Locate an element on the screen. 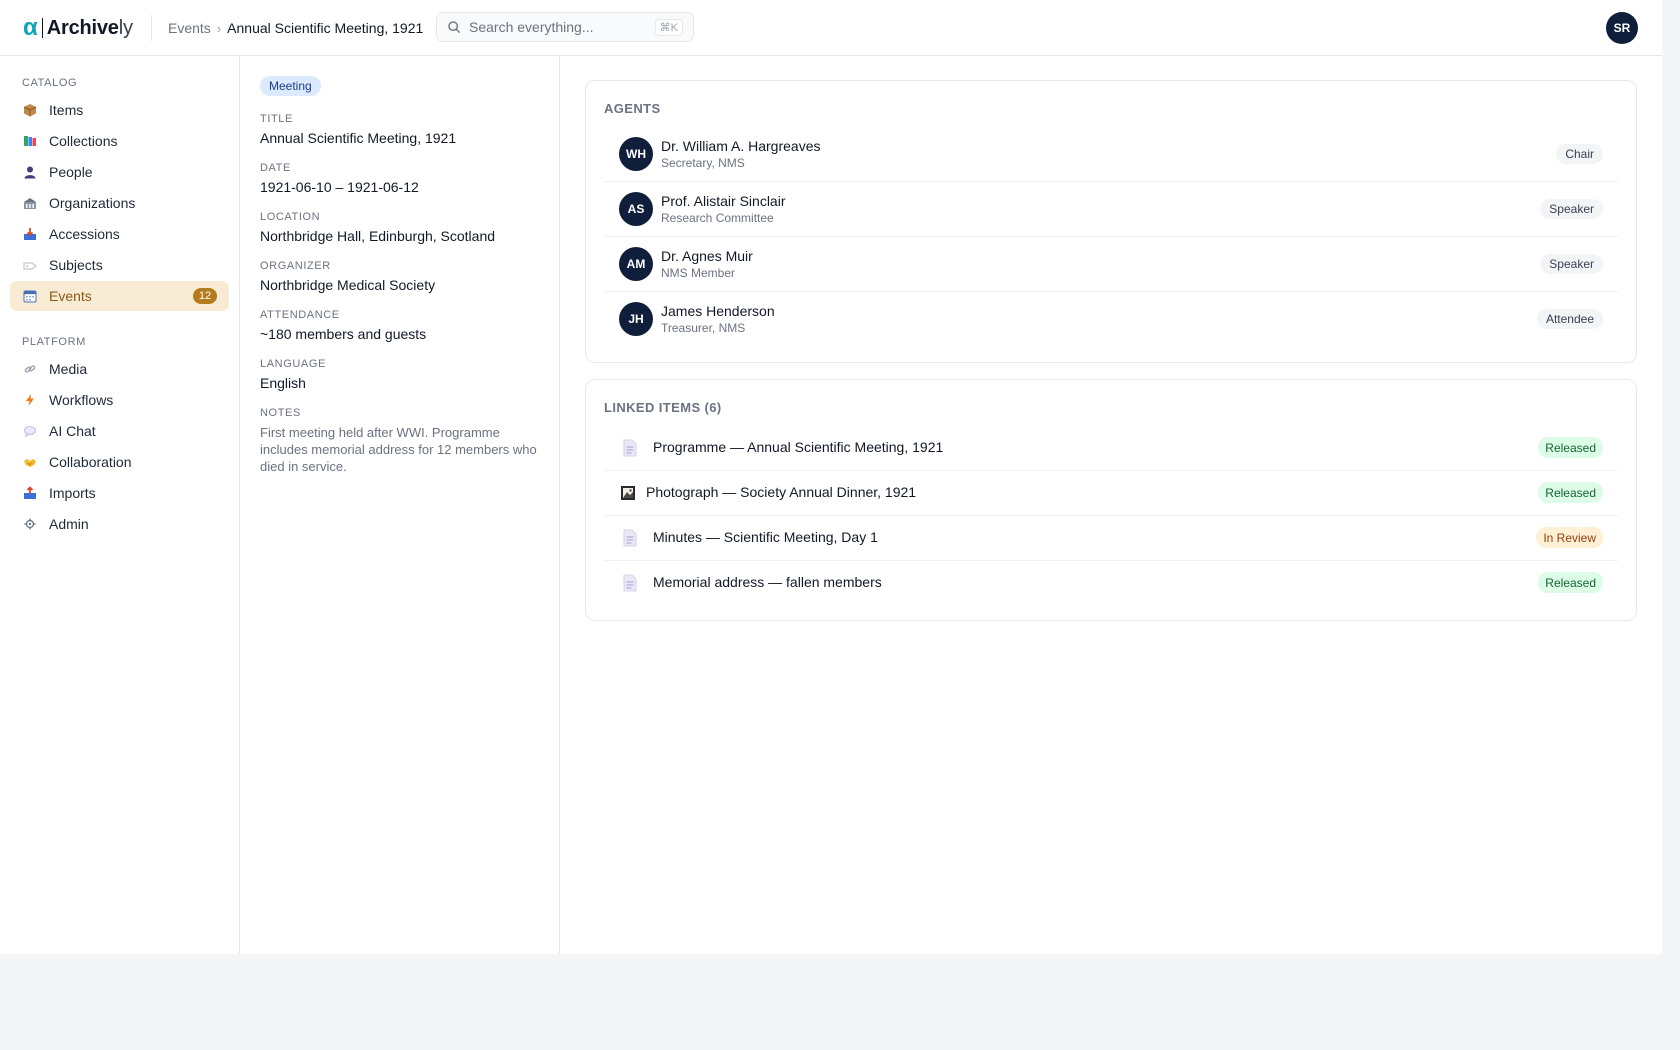  logo-icon: α is located at coordinates (30, 27).